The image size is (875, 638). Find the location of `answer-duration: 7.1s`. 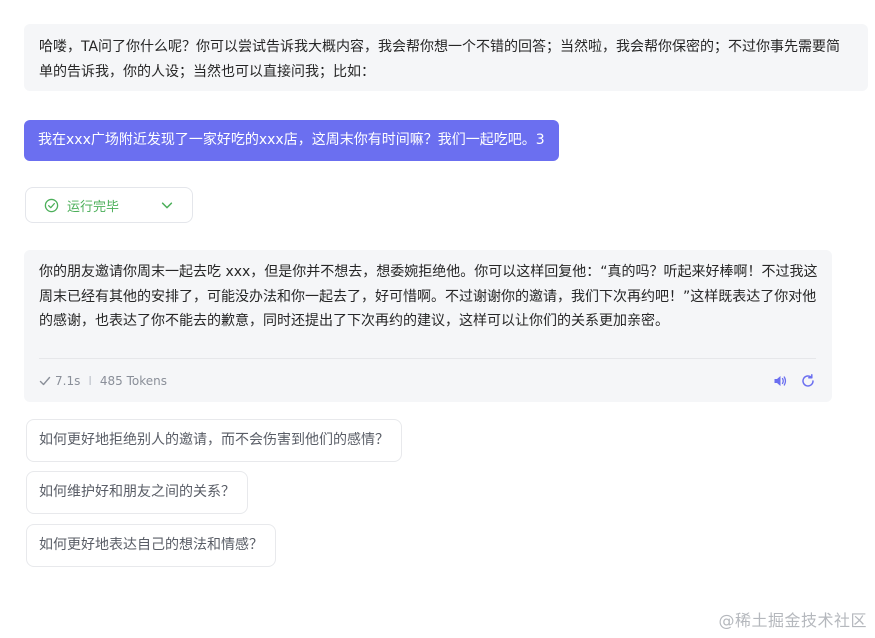

answer-duration: 7.1s is located at coordinates (68, 381).